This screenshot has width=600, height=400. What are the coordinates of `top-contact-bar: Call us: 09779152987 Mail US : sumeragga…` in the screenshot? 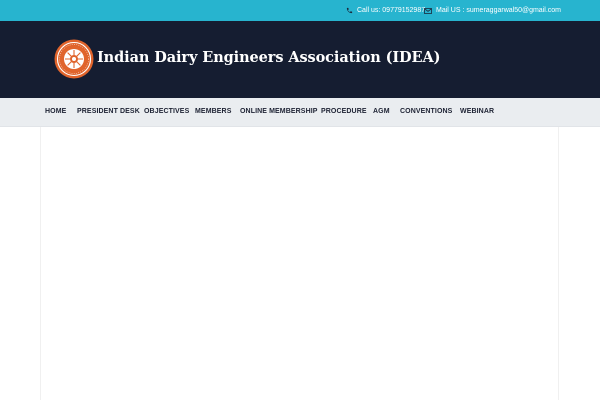 It's located at (300, 10).